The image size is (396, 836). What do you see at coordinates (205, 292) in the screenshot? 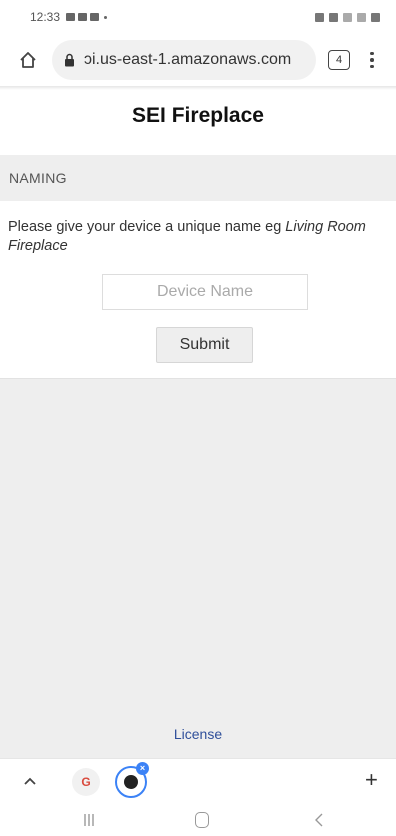
I see `device-name-input` at bounding box center [205, 292].